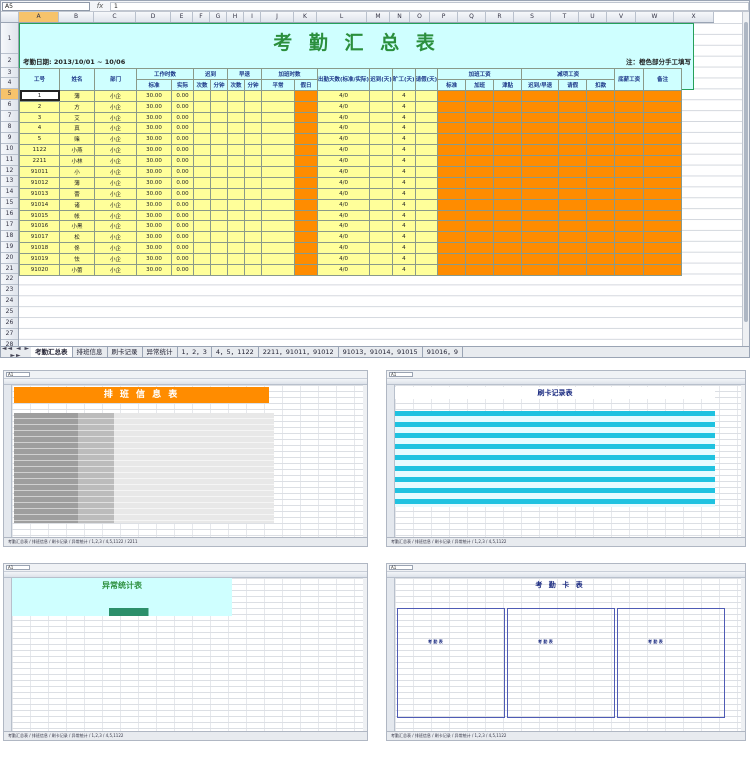 The height and width of the screenshot is (761, 750). I want to click on cell-emp-id: 91017, so click(39, 237).